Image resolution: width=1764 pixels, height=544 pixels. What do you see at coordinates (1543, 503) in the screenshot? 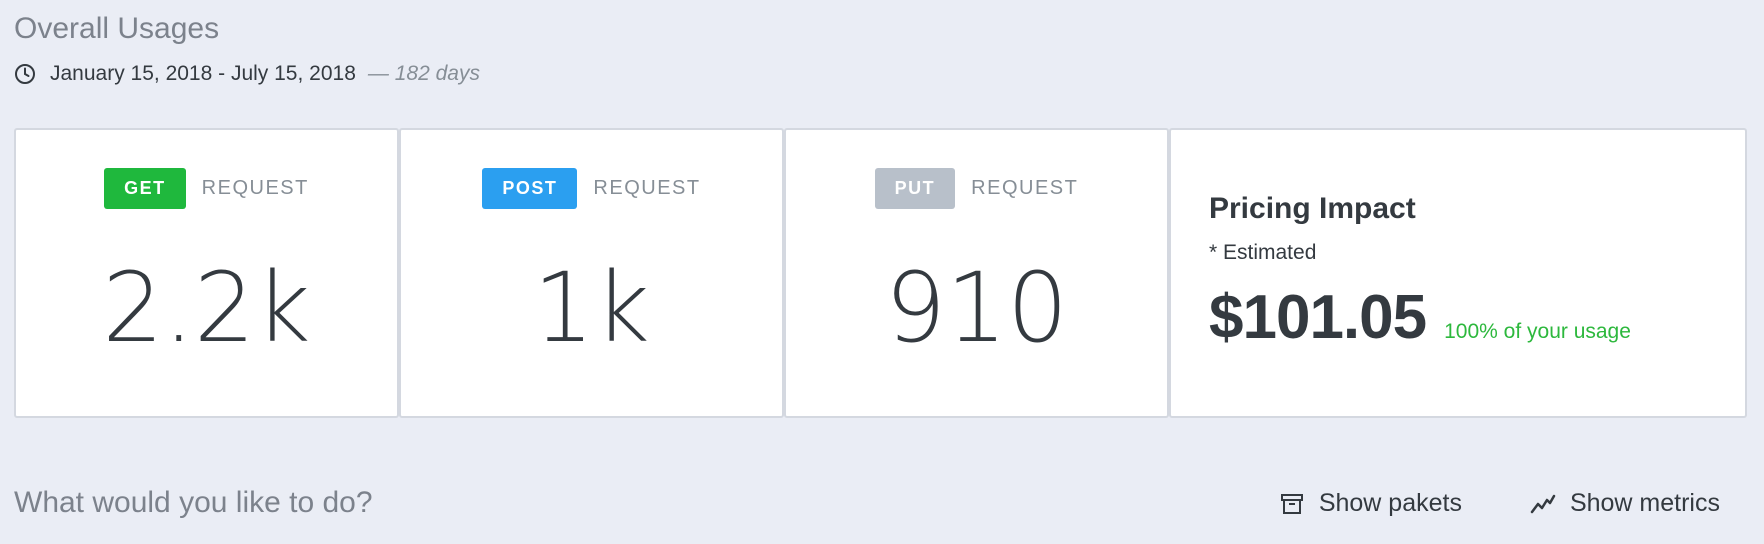
I see `trend-line-icon` at bounding box center [1543, 503].